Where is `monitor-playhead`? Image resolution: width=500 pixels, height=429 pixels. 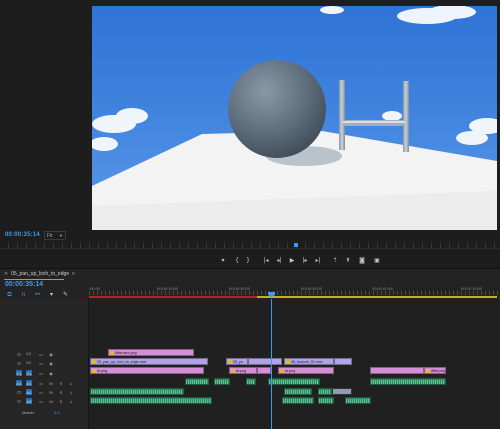
monitor-playhead is located at coordinates (296, 245).